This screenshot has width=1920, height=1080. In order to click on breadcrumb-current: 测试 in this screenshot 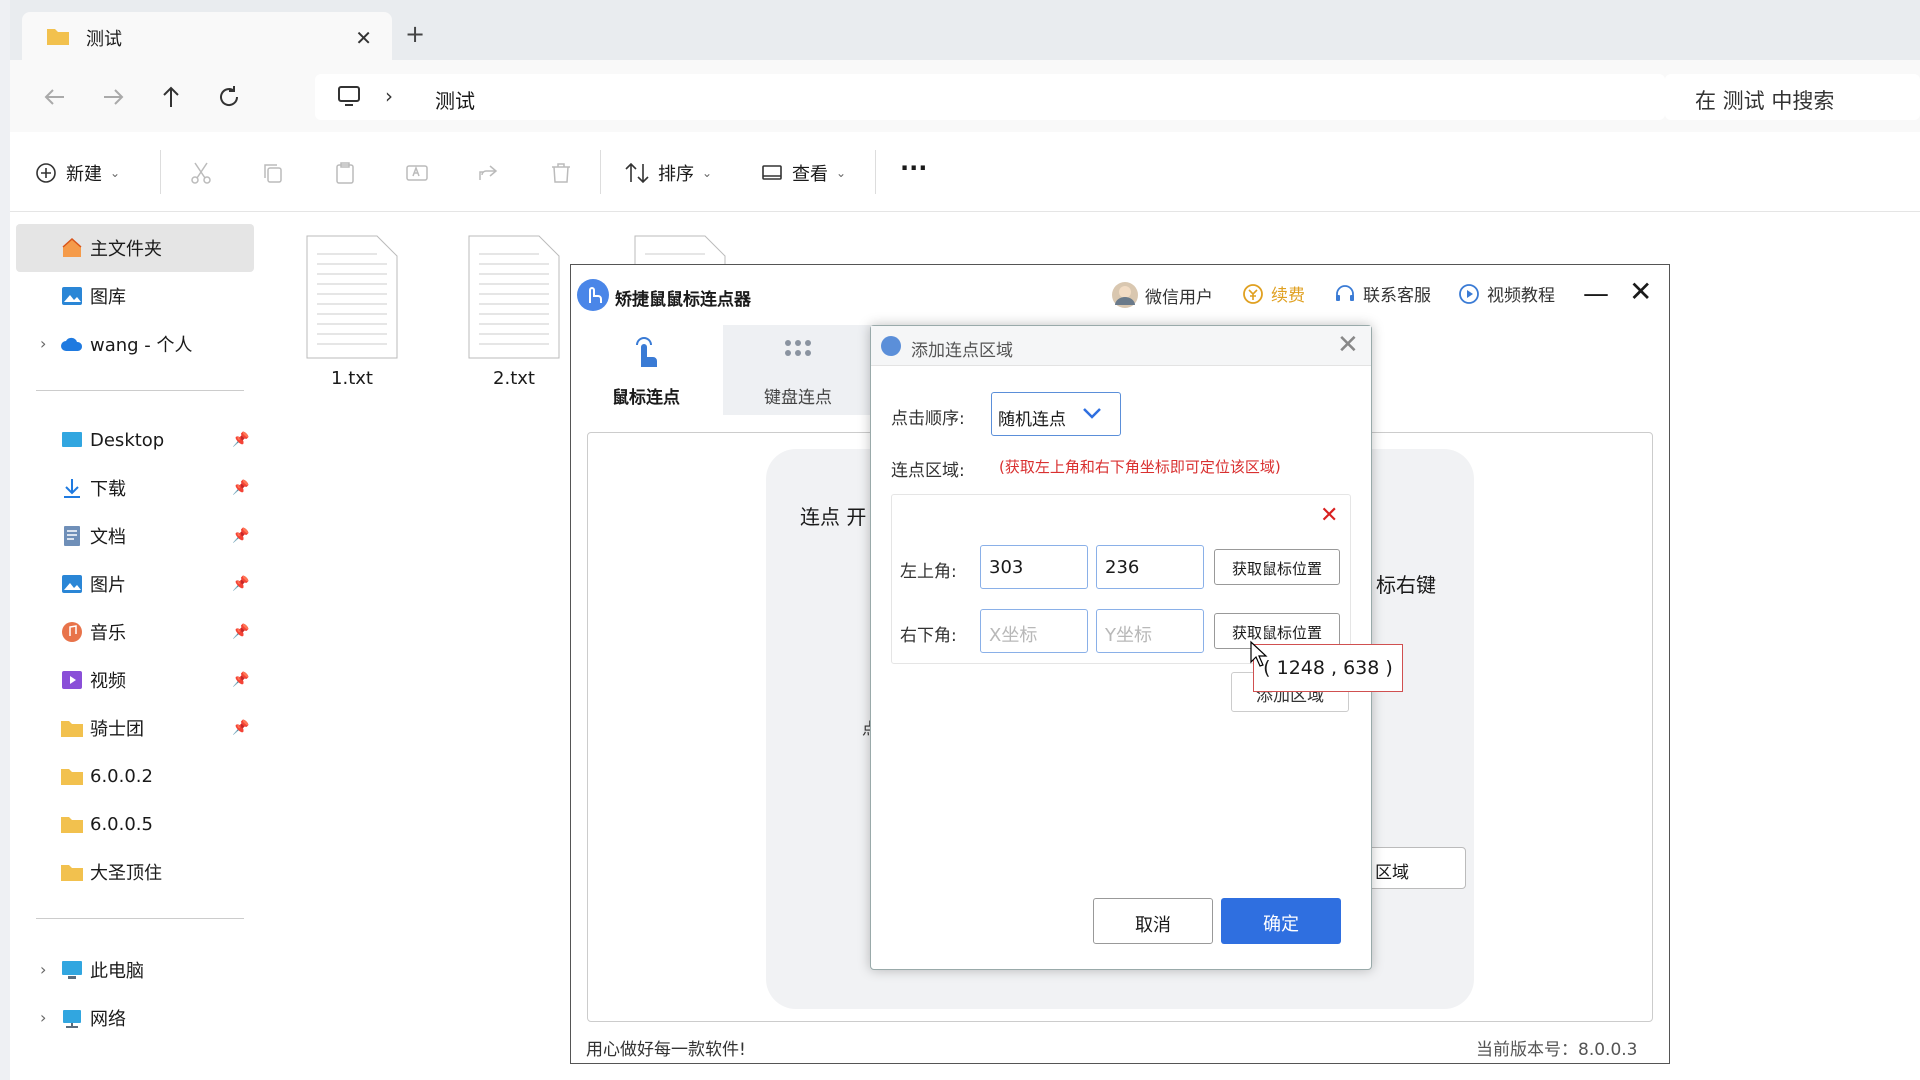, I will do `click(455, 99)`.